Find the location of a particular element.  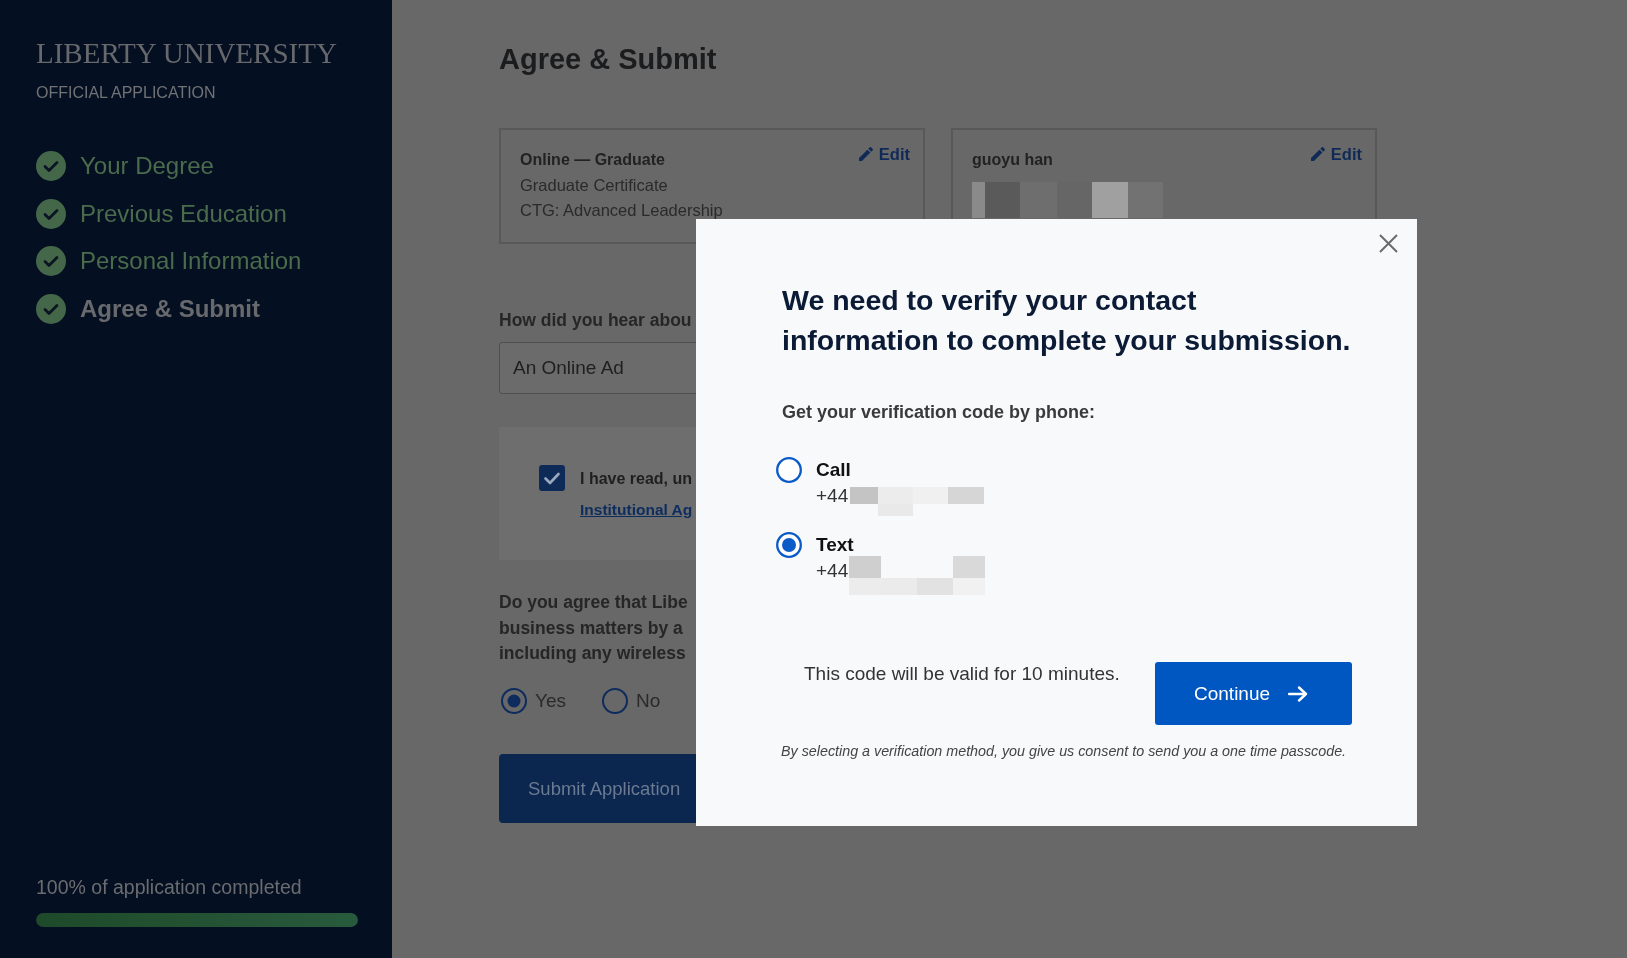

card-title: guoyu han is located at coordinates (1012, 160).